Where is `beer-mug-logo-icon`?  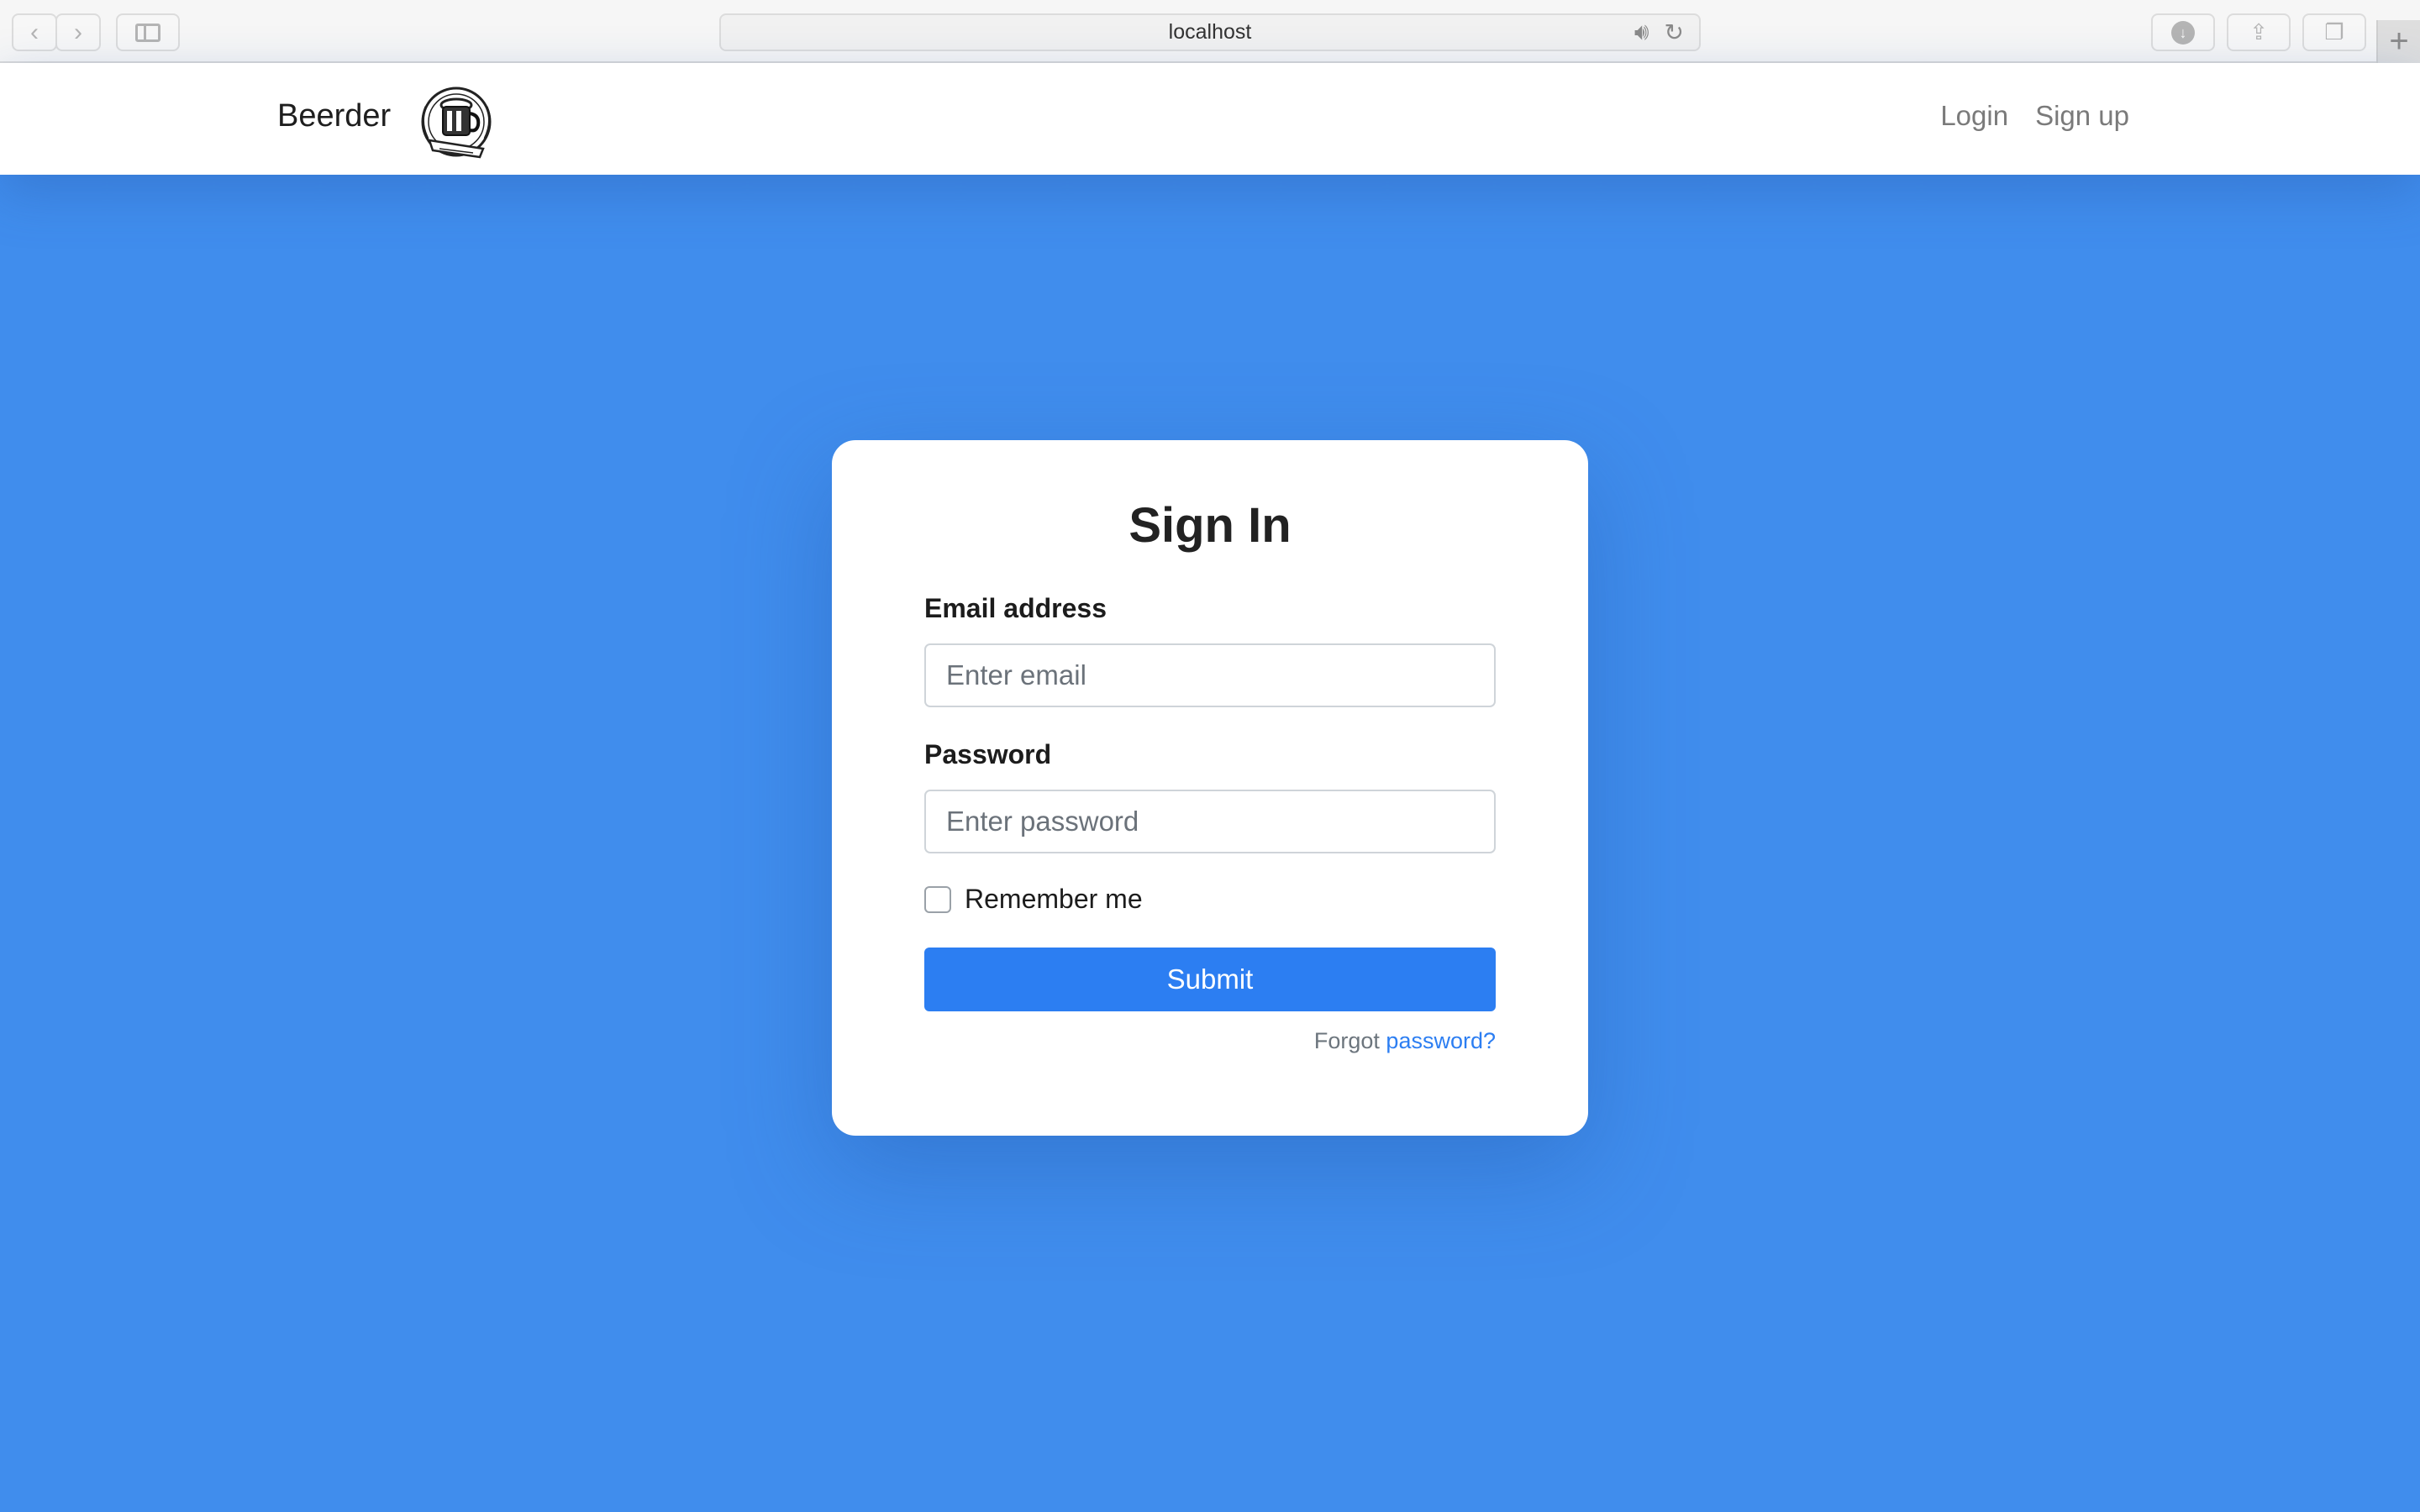 beer-mug-logo-icon is located at coordinates (456, 123).